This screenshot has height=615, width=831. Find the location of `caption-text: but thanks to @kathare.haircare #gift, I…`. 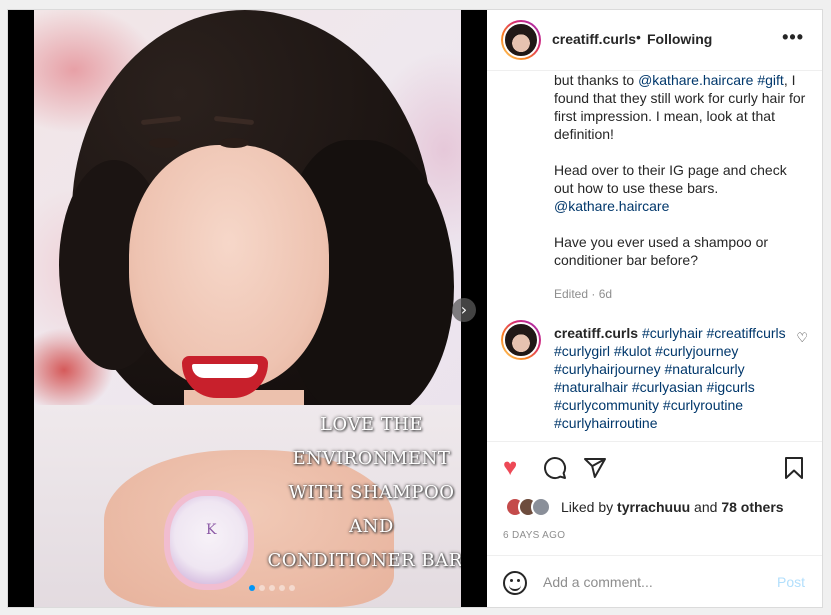

caption-text: but thanks to @kathare.haircare #gift, I… is located at coordinates (681, 170).